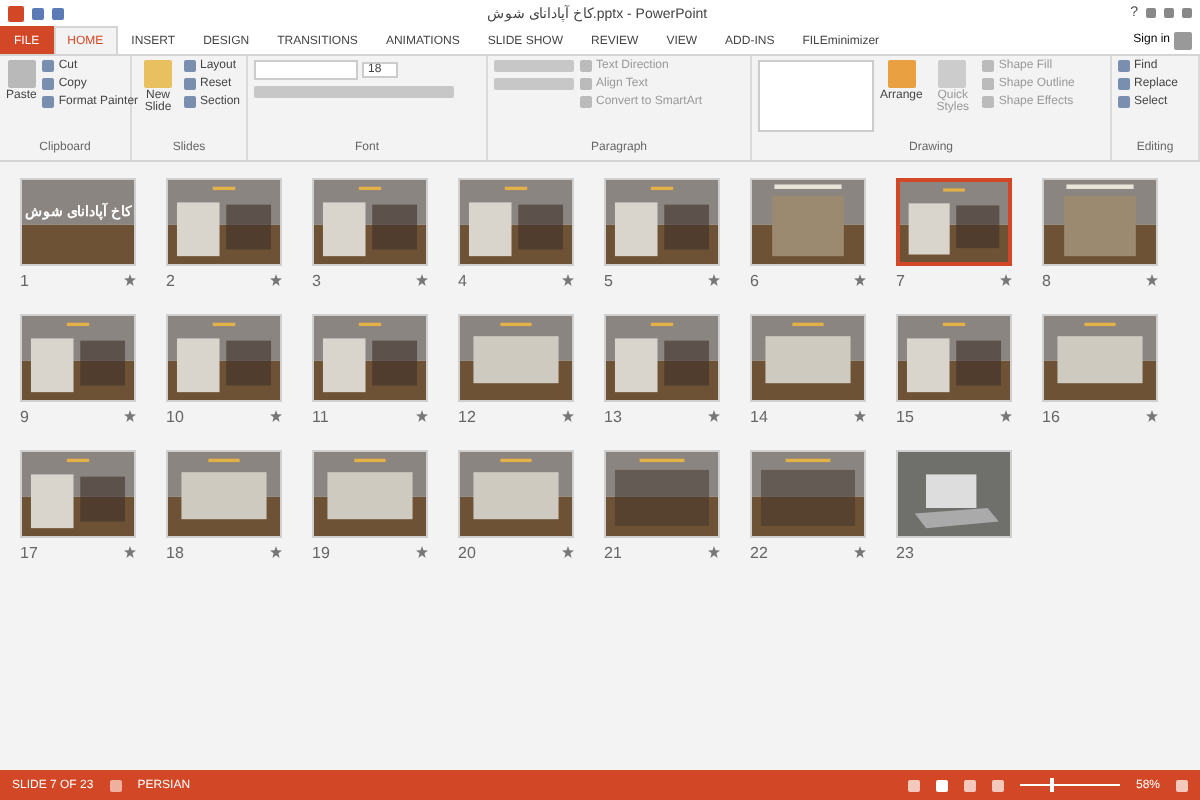  Describe the element at coordinates (608, 280) in the screenshot. I see `slide-number: 5` at that location.